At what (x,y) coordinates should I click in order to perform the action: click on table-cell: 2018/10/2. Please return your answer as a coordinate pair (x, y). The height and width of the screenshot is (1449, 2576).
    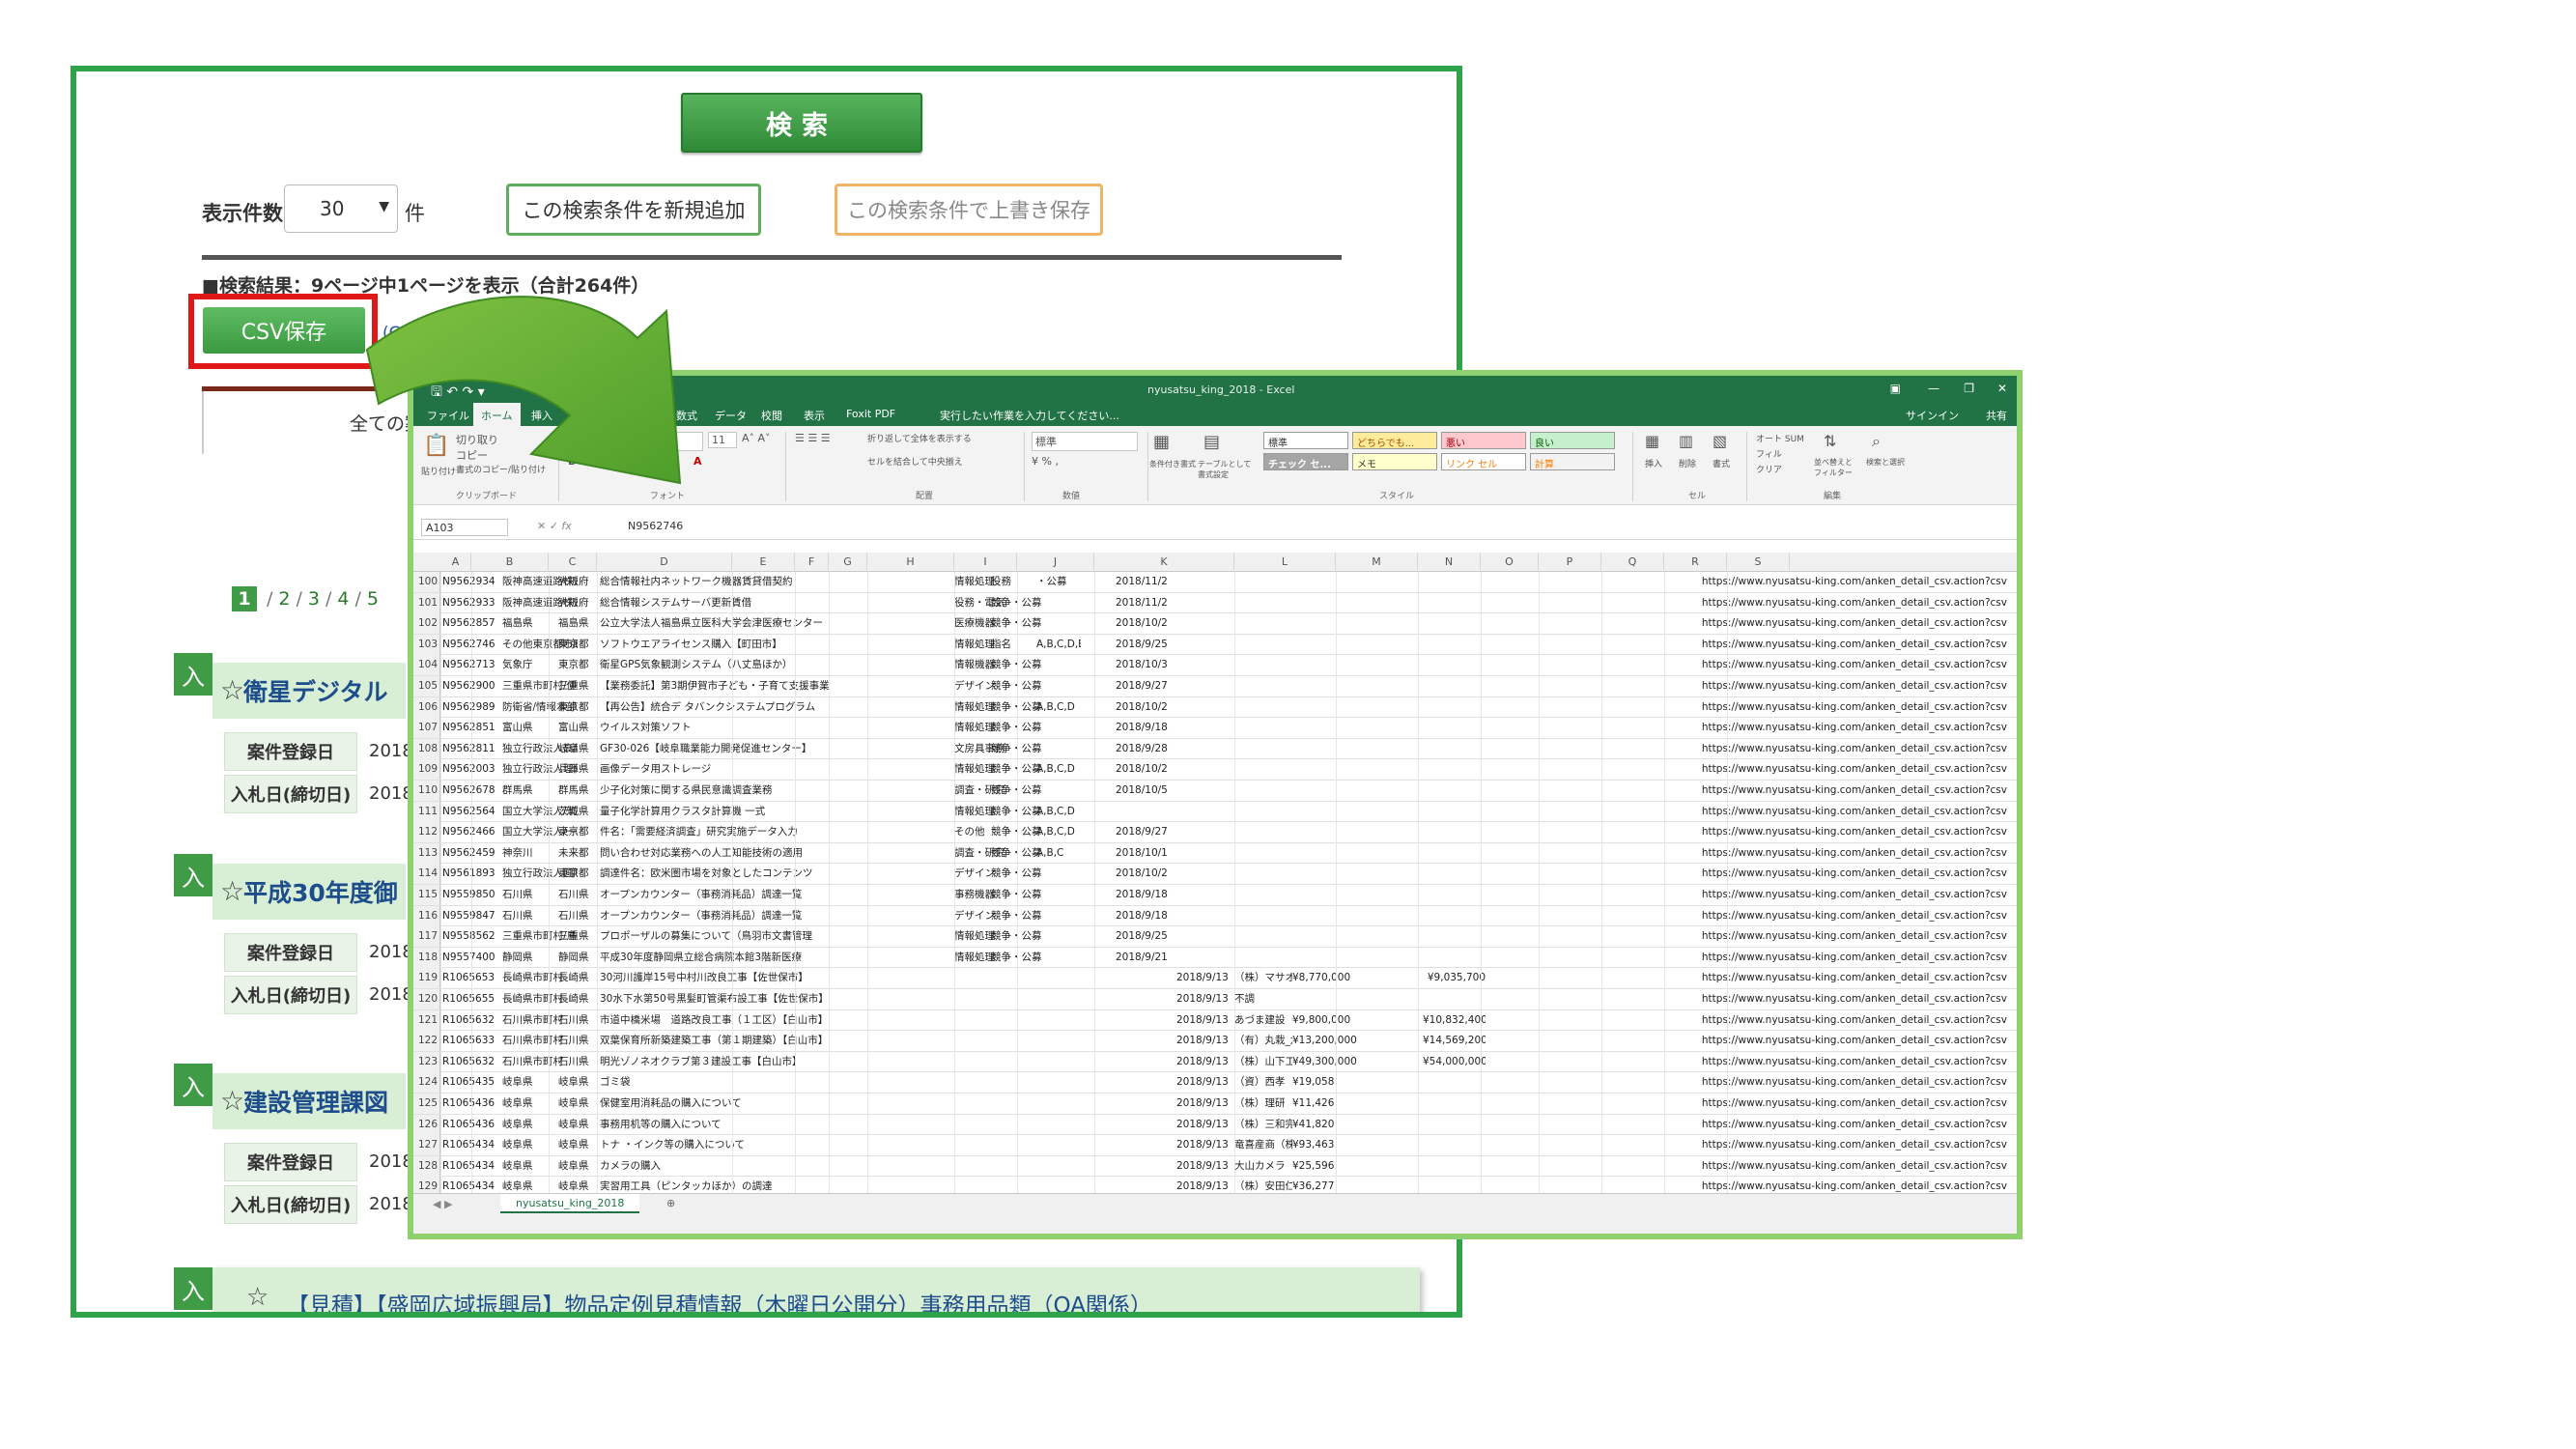
    Looking at the image, I should click on (1145, 874).